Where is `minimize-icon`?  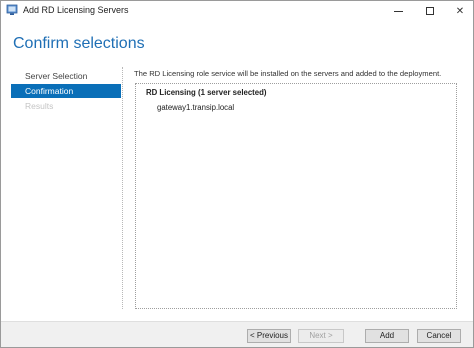 minimize-icon is located at coordinates (398, 11).